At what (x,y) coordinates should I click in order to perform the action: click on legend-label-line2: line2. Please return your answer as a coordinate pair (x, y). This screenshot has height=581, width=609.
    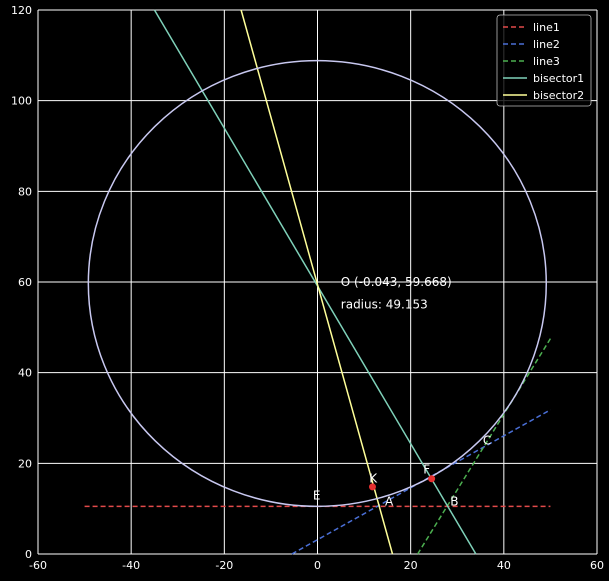
    Looking at the image, I should click on (546, 44).